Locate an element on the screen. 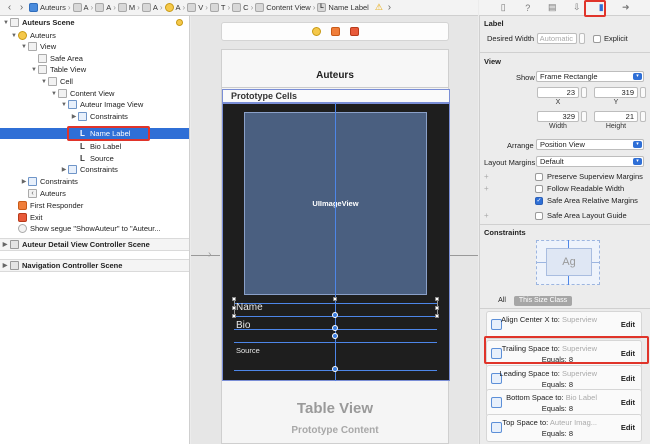 This screenshot has width=650, height=444. exit-icon is located at coordinates (354, 31).